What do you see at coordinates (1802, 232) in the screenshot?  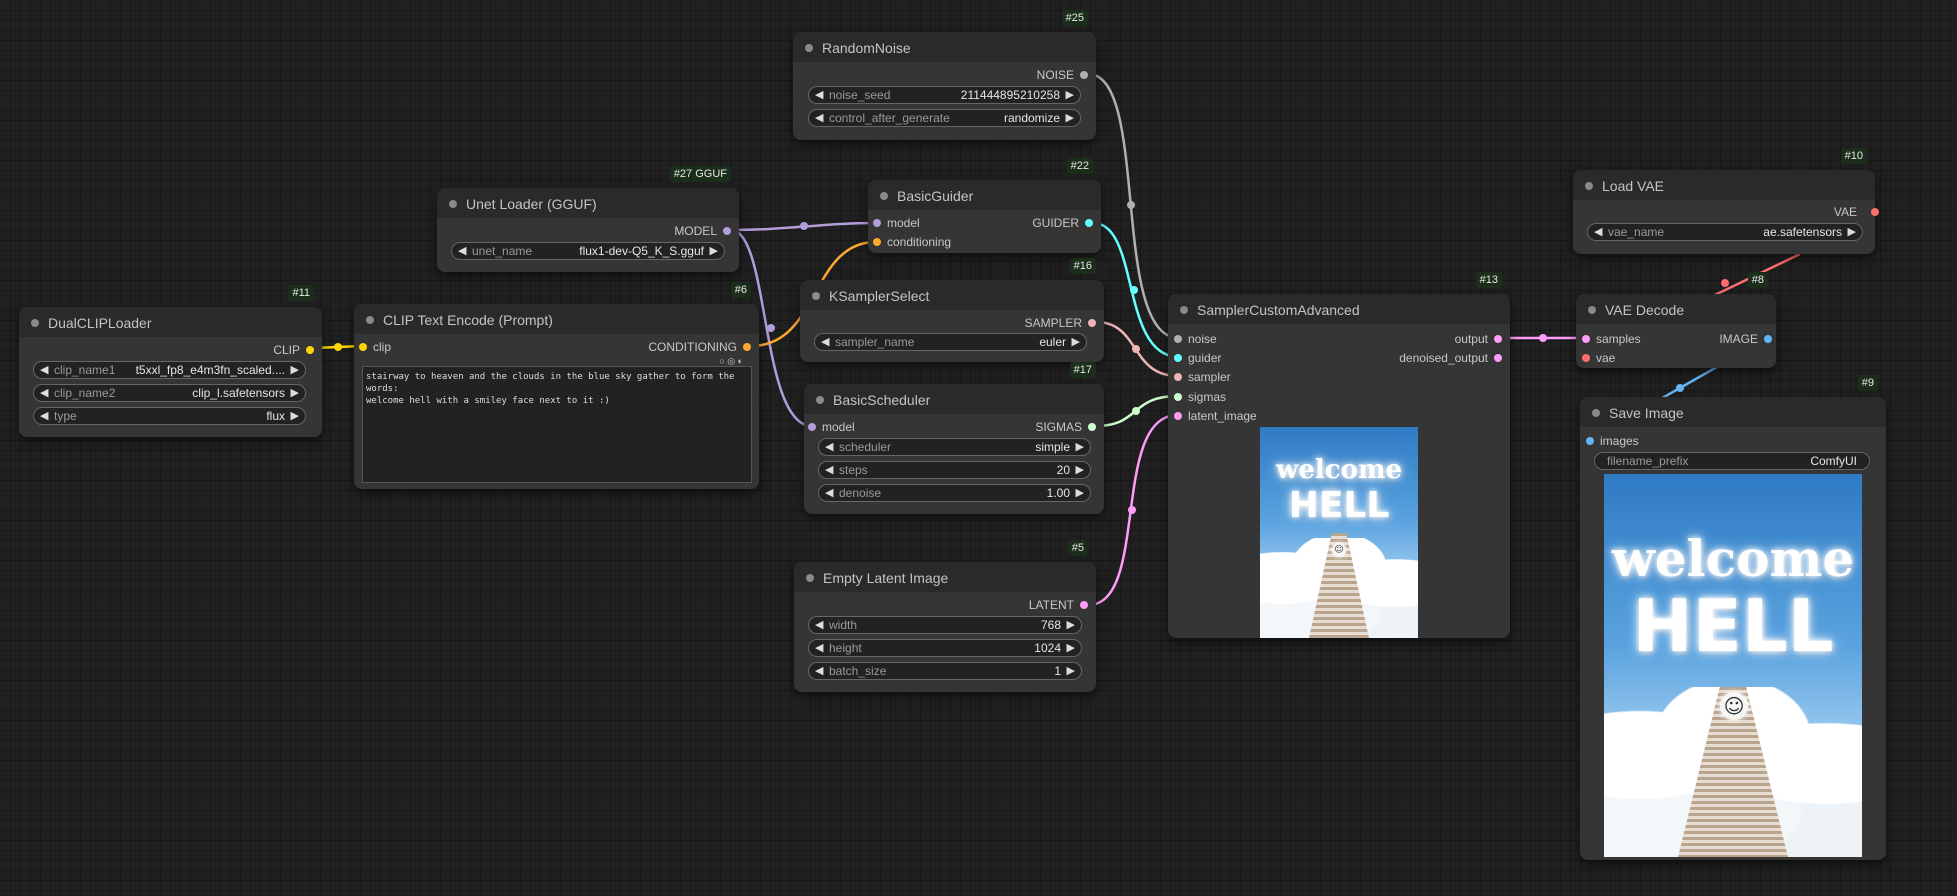 I see `widget-value: ae.safetensors` at bounding box center [1802, 232].